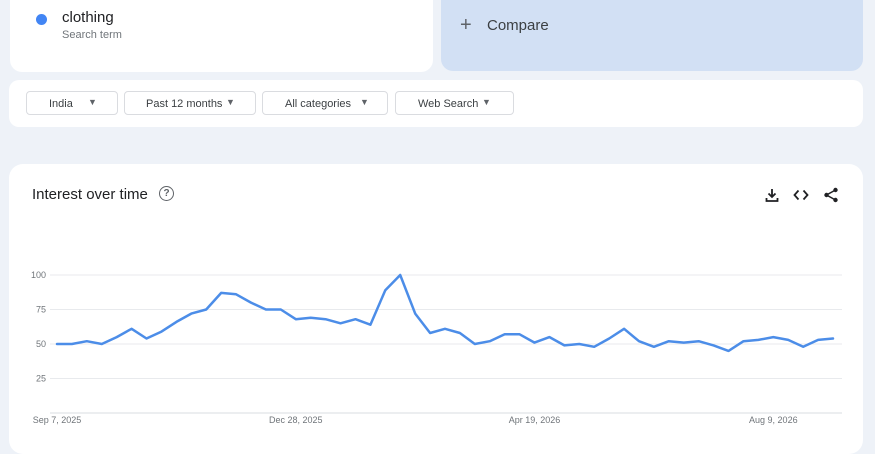  What do you see at coordinates (448, 104) in the screenshot?
I see `search-type-filter-label: Web Search` at bounding box center [448, 104].